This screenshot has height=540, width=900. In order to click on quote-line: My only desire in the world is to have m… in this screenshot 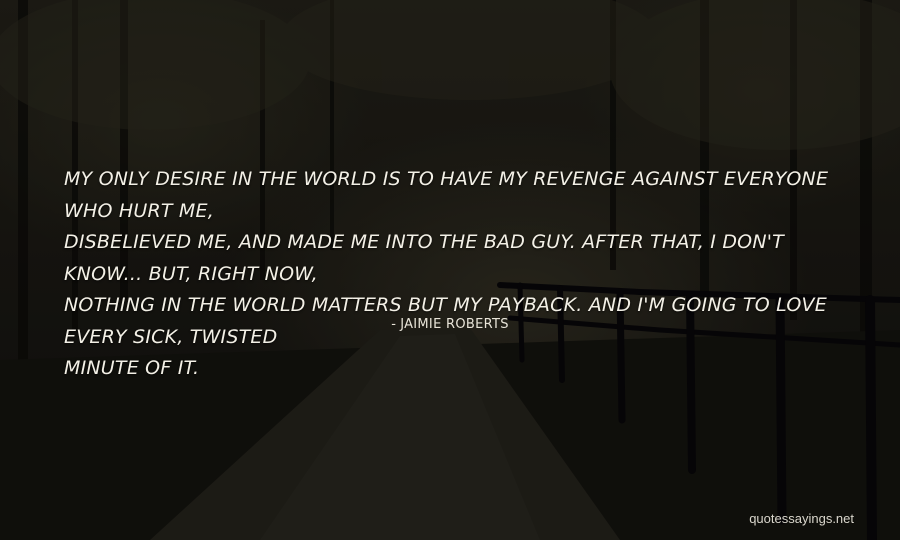, I will do `click(446, 195)`.